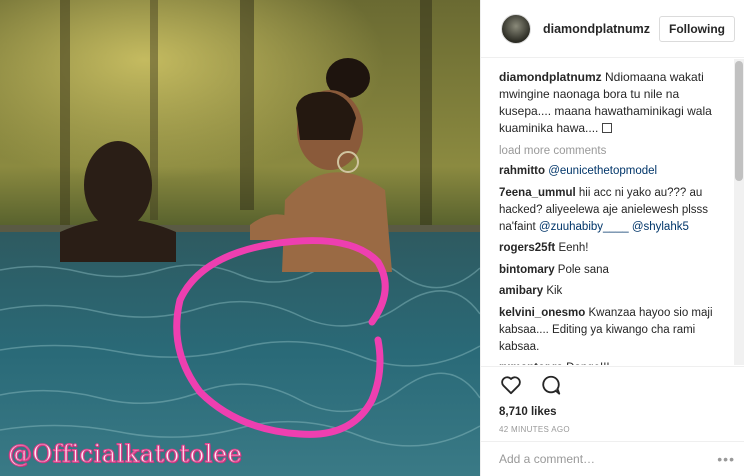 Image resolution: width=744 pixels, height=476 pixels. What do you see at coordinates (602, 171) in the screenshot?
I see `comment-mention-link: @eunicethetopmodel` at bounding box center [602, 171].